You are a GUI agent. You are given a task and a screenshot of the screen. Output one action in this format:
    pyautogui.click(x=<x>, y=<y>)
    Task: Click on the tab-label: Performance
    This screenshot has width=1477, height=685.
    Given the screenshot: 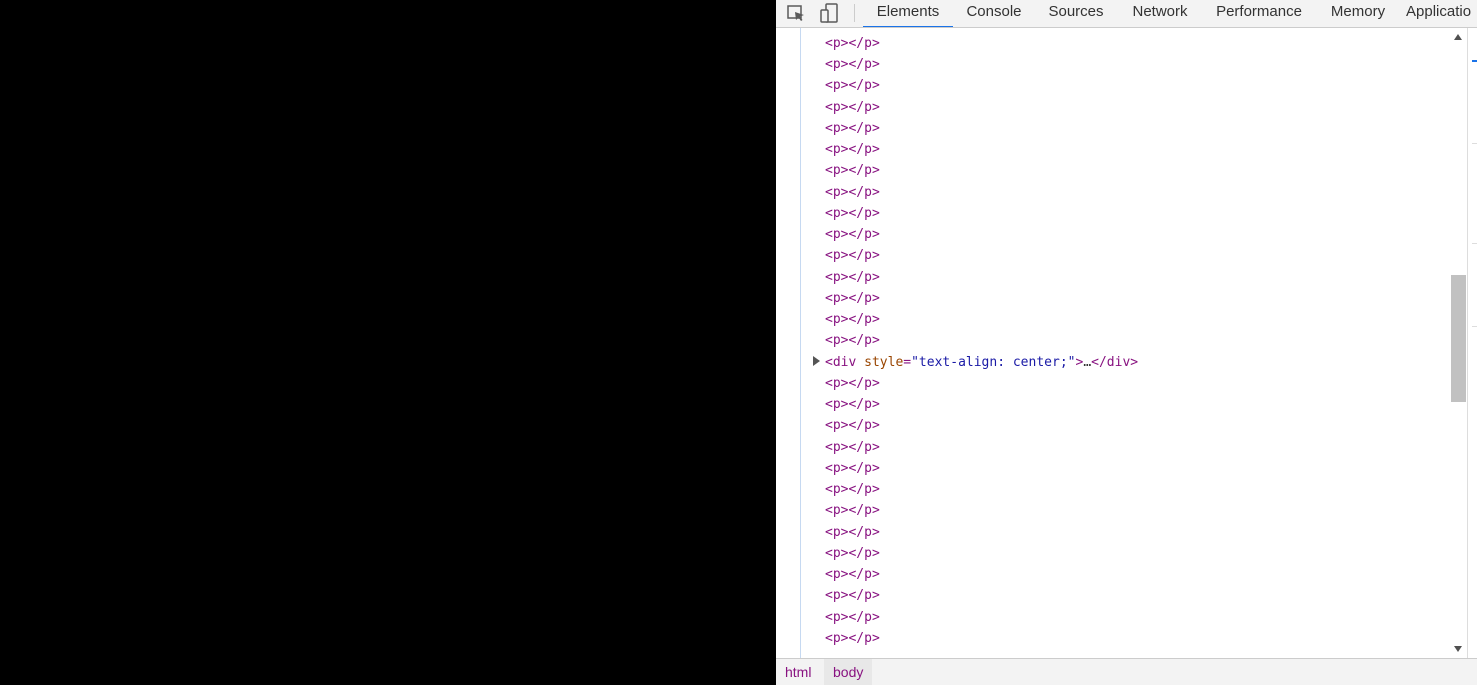 What is the action you would take?
    pyautogui.click(x=1259, y=11)
    